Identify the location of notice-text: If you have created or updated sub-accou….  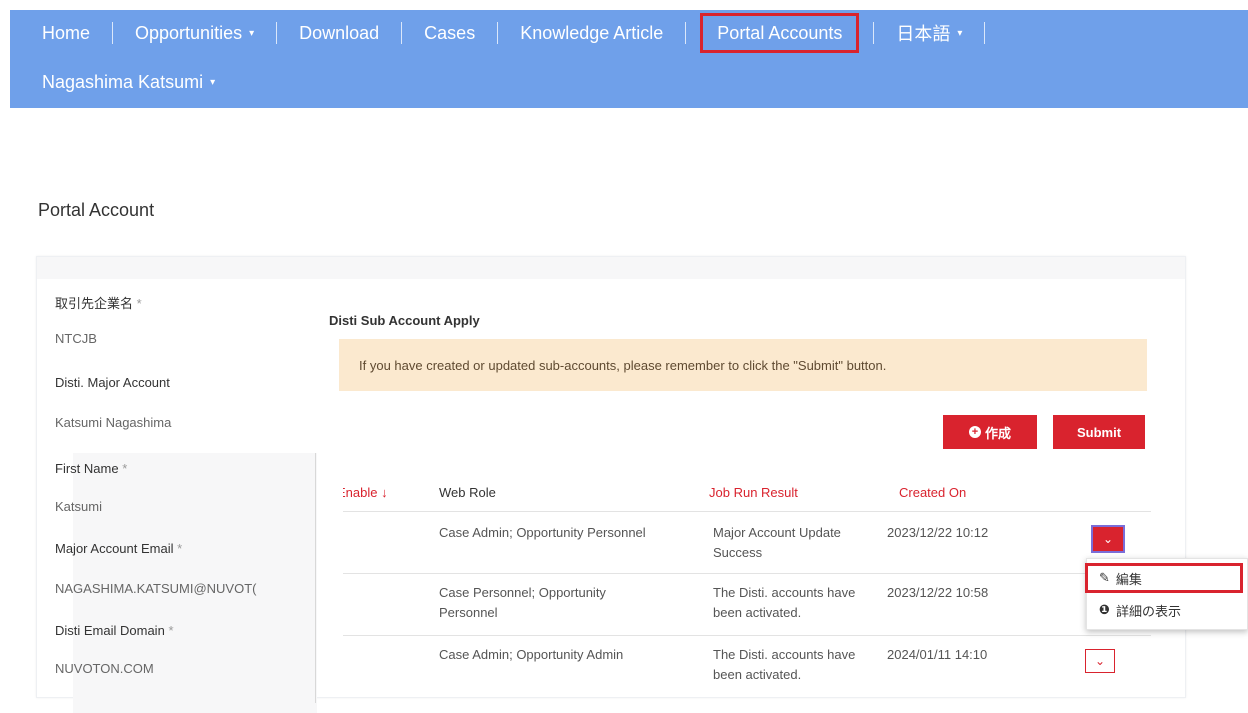
(623, 365).